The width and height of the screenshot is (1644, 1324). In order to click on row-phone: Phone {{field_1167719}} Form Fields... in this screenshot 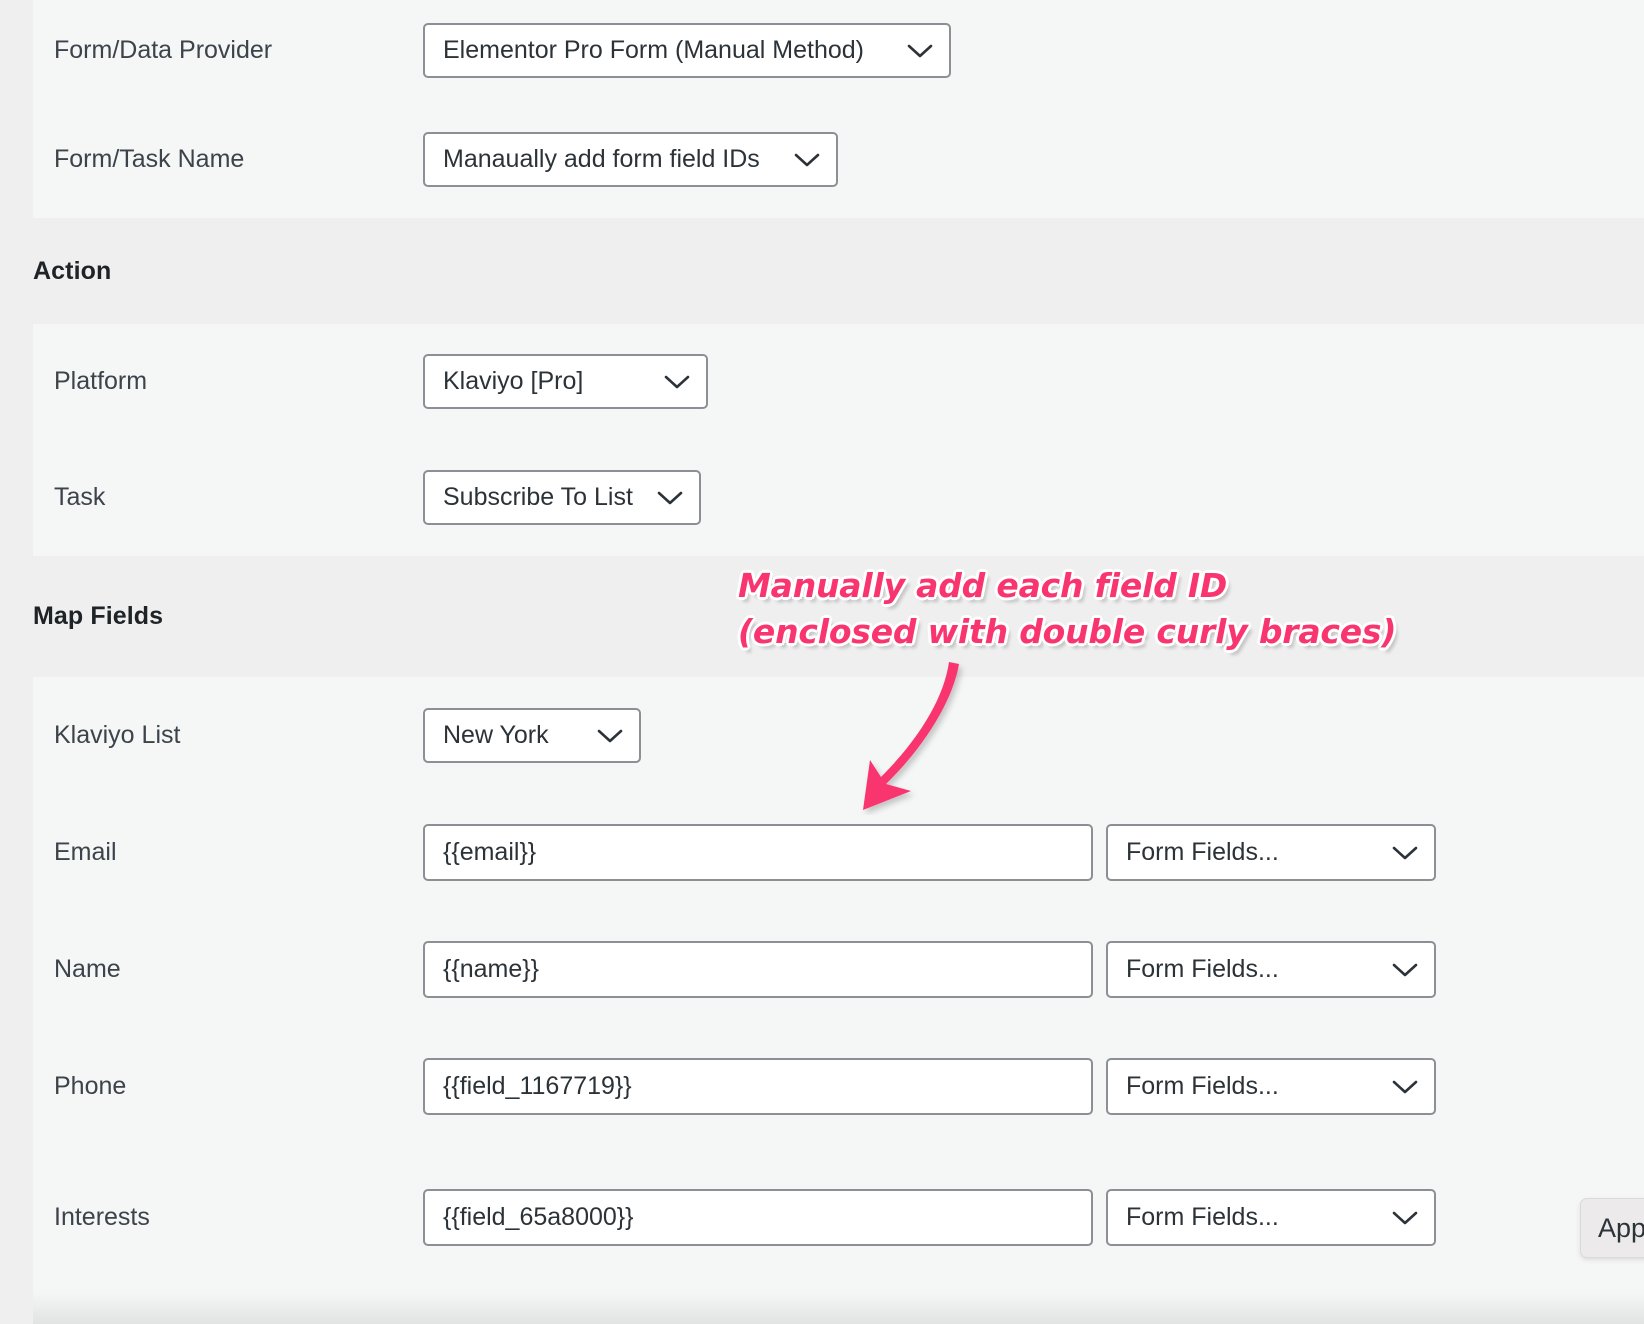, I will do `click(838, 1086)`.